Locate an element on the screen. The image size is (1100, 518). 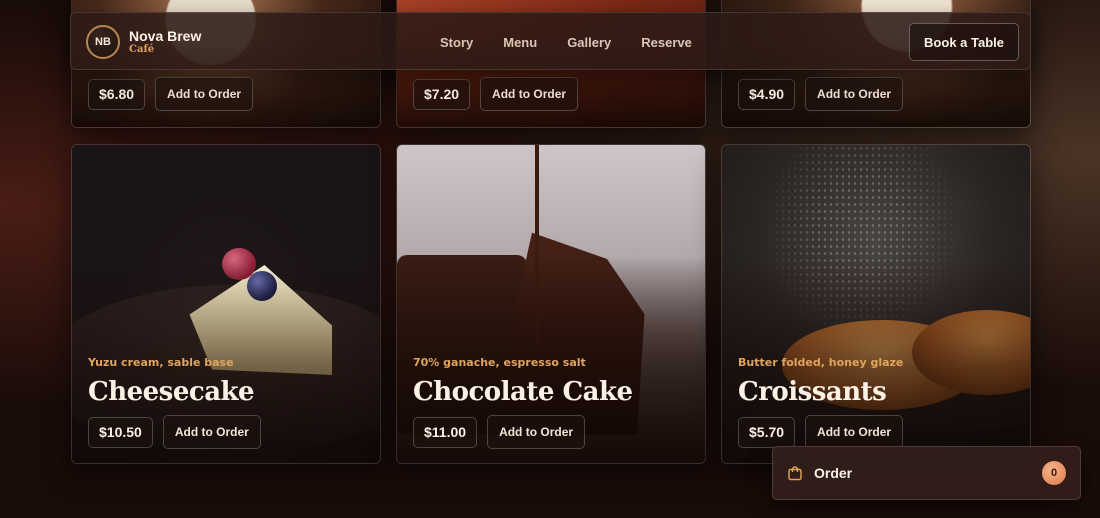
price-tag: $5.70 is located at coordinates (767, 432).